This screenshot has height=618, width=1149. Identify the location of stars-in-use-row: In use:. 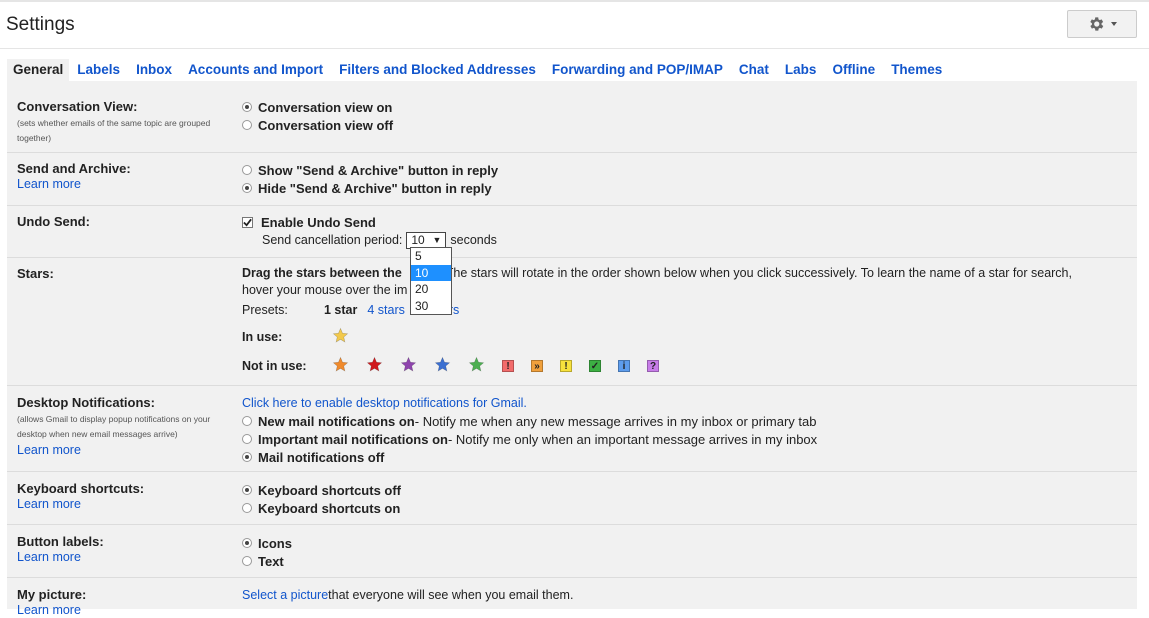
(295, 337).